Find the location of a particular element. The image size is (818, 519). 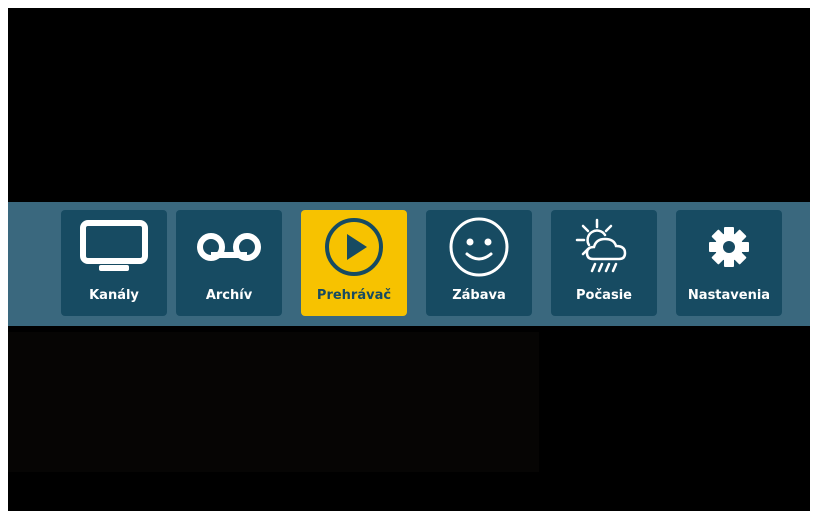

menu-item-pocasie: Počasie is located at coordinates (604, 263).